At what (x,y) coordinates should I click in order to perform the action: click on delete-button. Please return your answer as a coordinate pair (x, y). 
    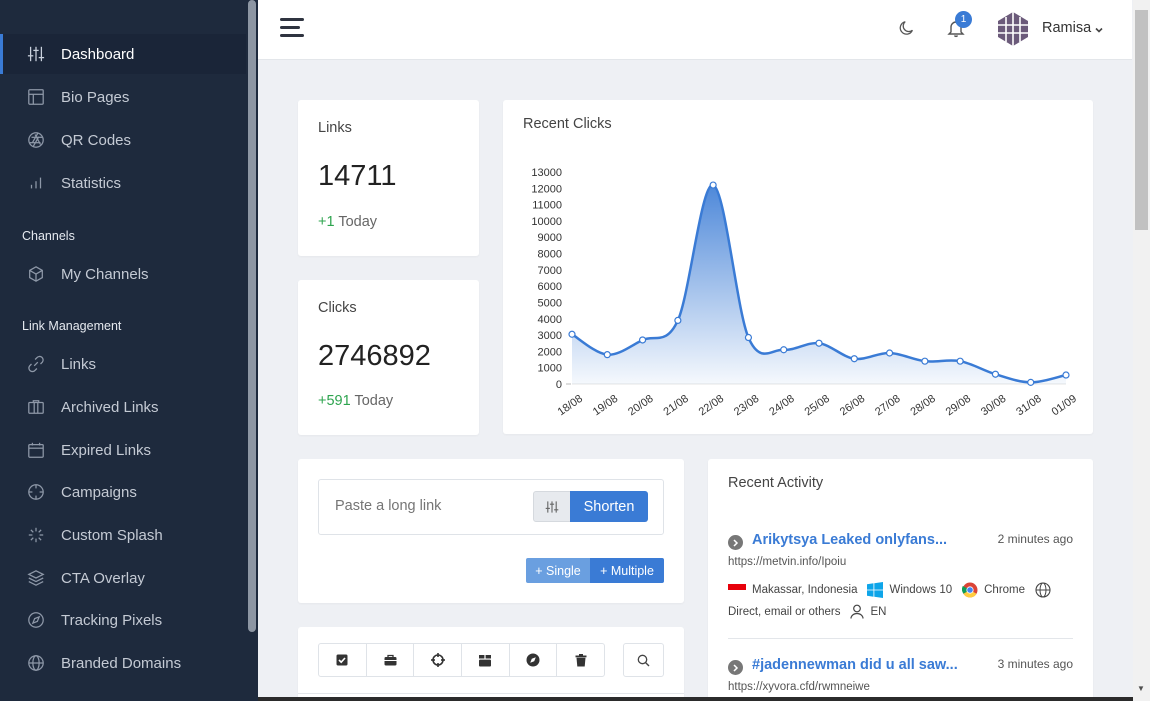
    Looking at the image, I should click on (580, 660).